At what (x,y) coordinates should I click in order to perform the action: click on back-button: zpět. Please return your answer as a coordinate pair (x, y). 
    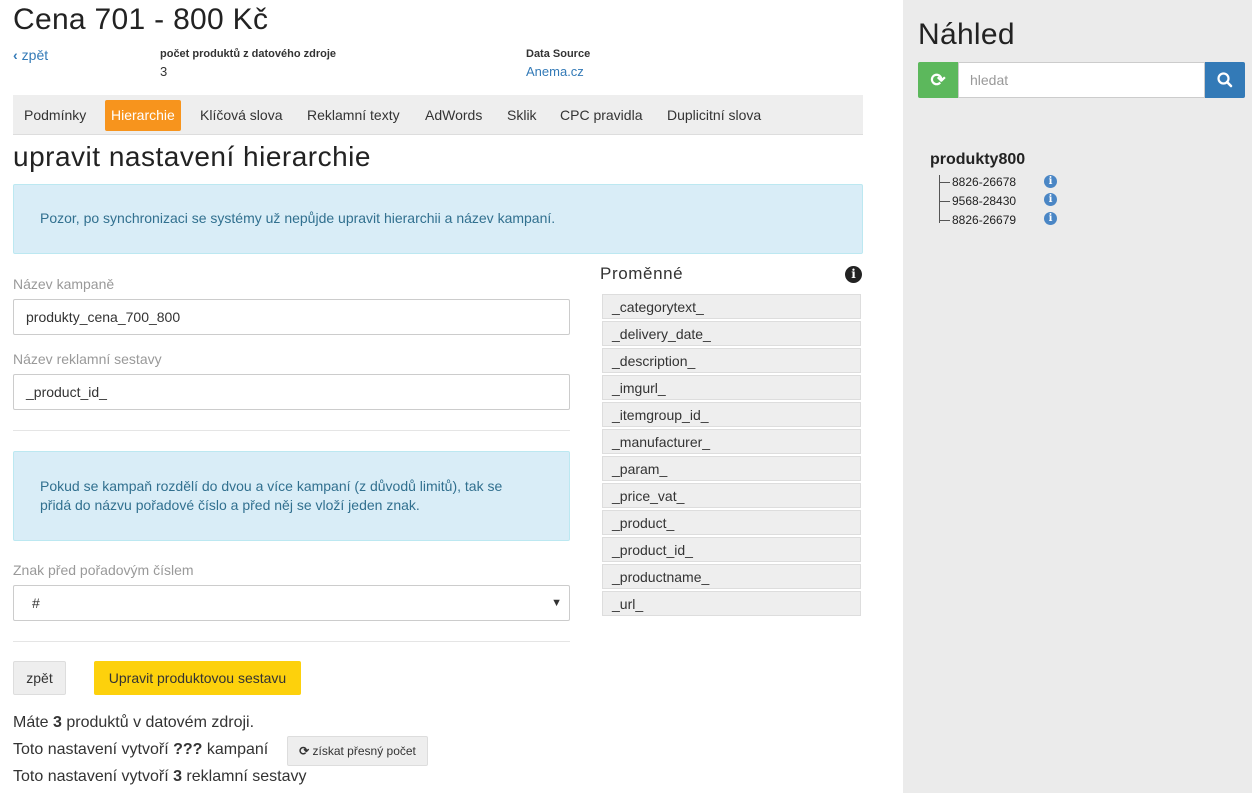
    Looking at the image, I should click on (39, 678).